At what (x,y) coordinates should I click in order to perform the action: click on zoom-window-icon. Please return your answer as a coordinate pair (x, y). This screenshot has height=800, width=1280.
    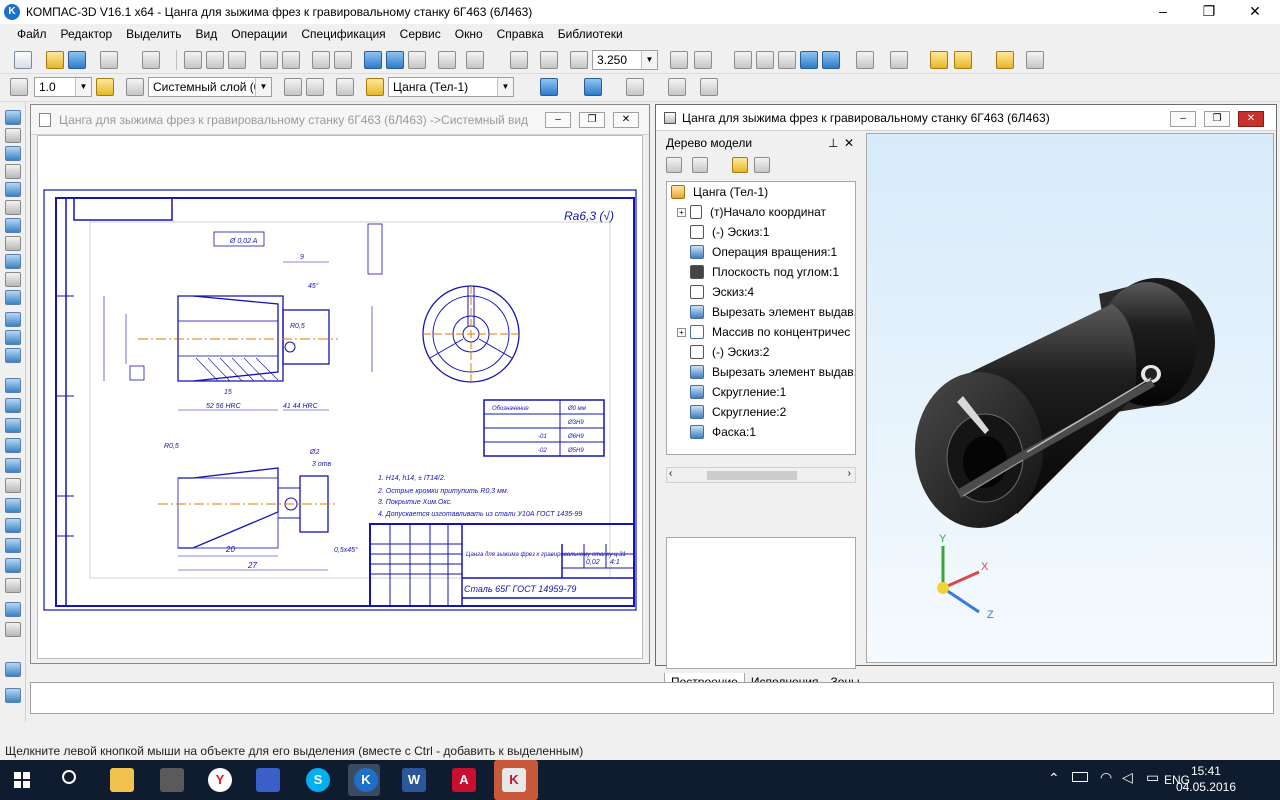
    Looking at the image, I should click on (519, 60).